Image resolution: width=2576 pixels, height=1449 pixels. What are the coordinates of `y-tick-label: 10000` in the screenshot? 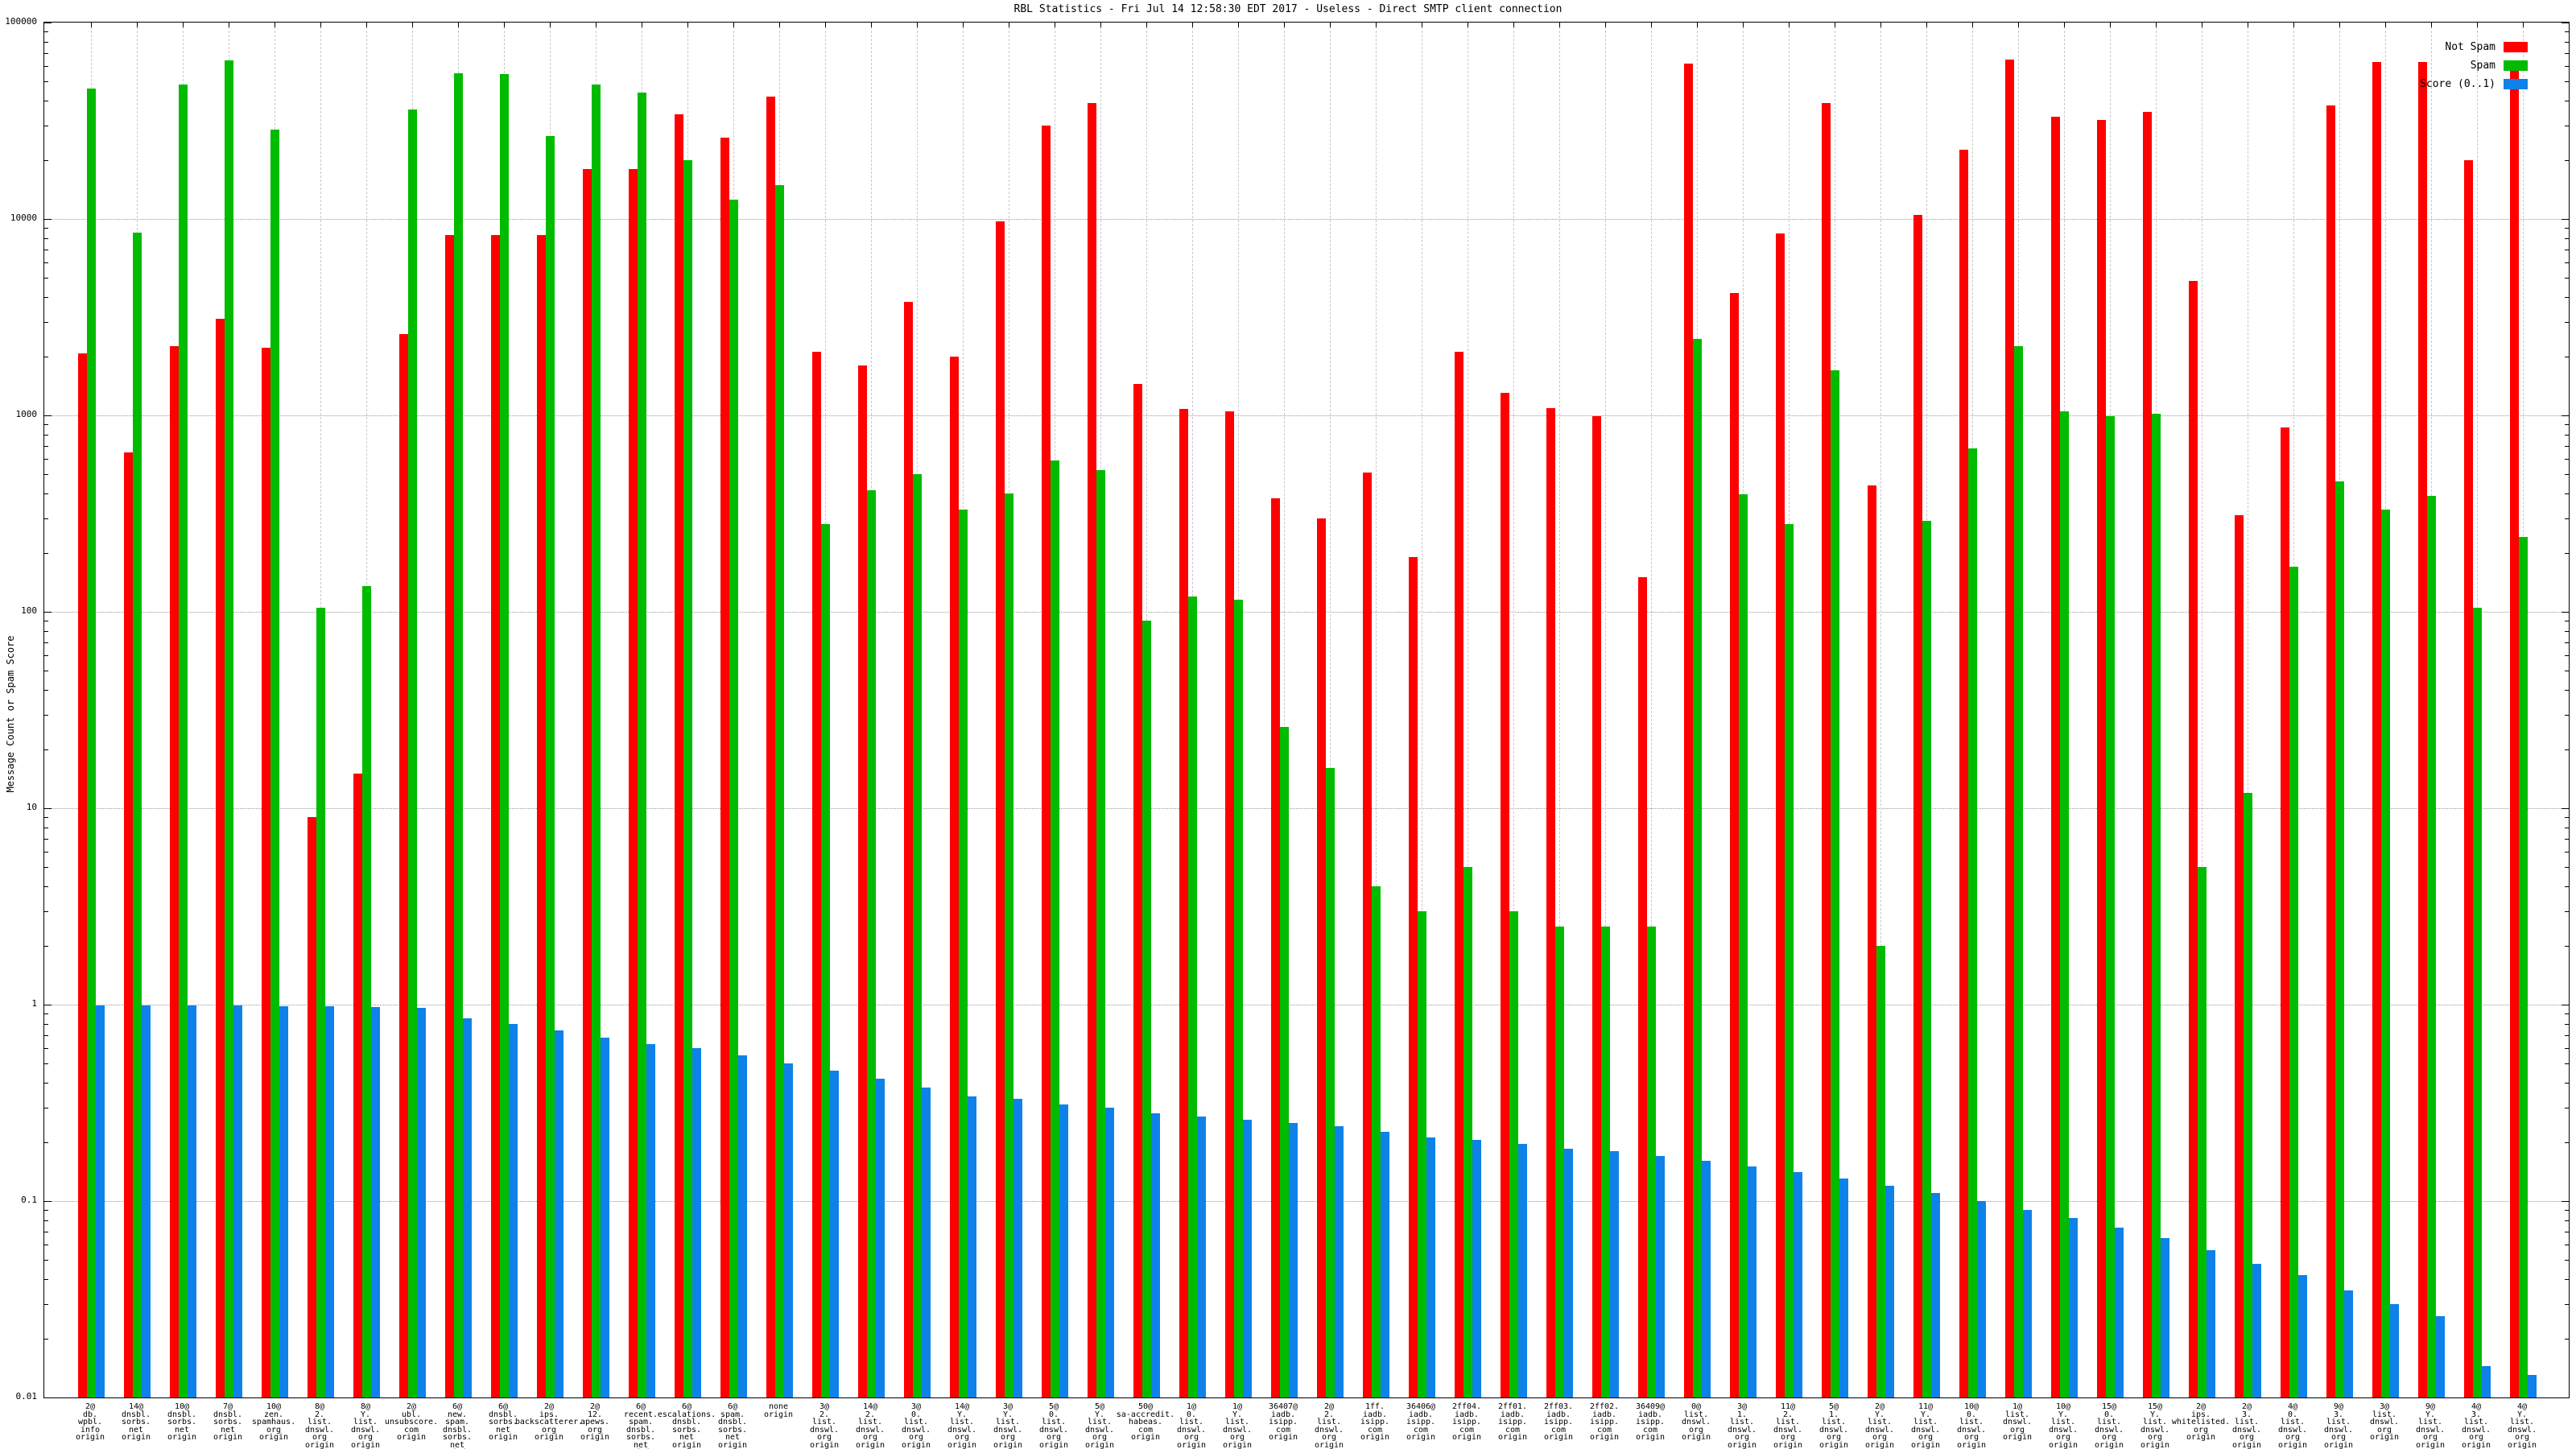 It's located at (23, 218).